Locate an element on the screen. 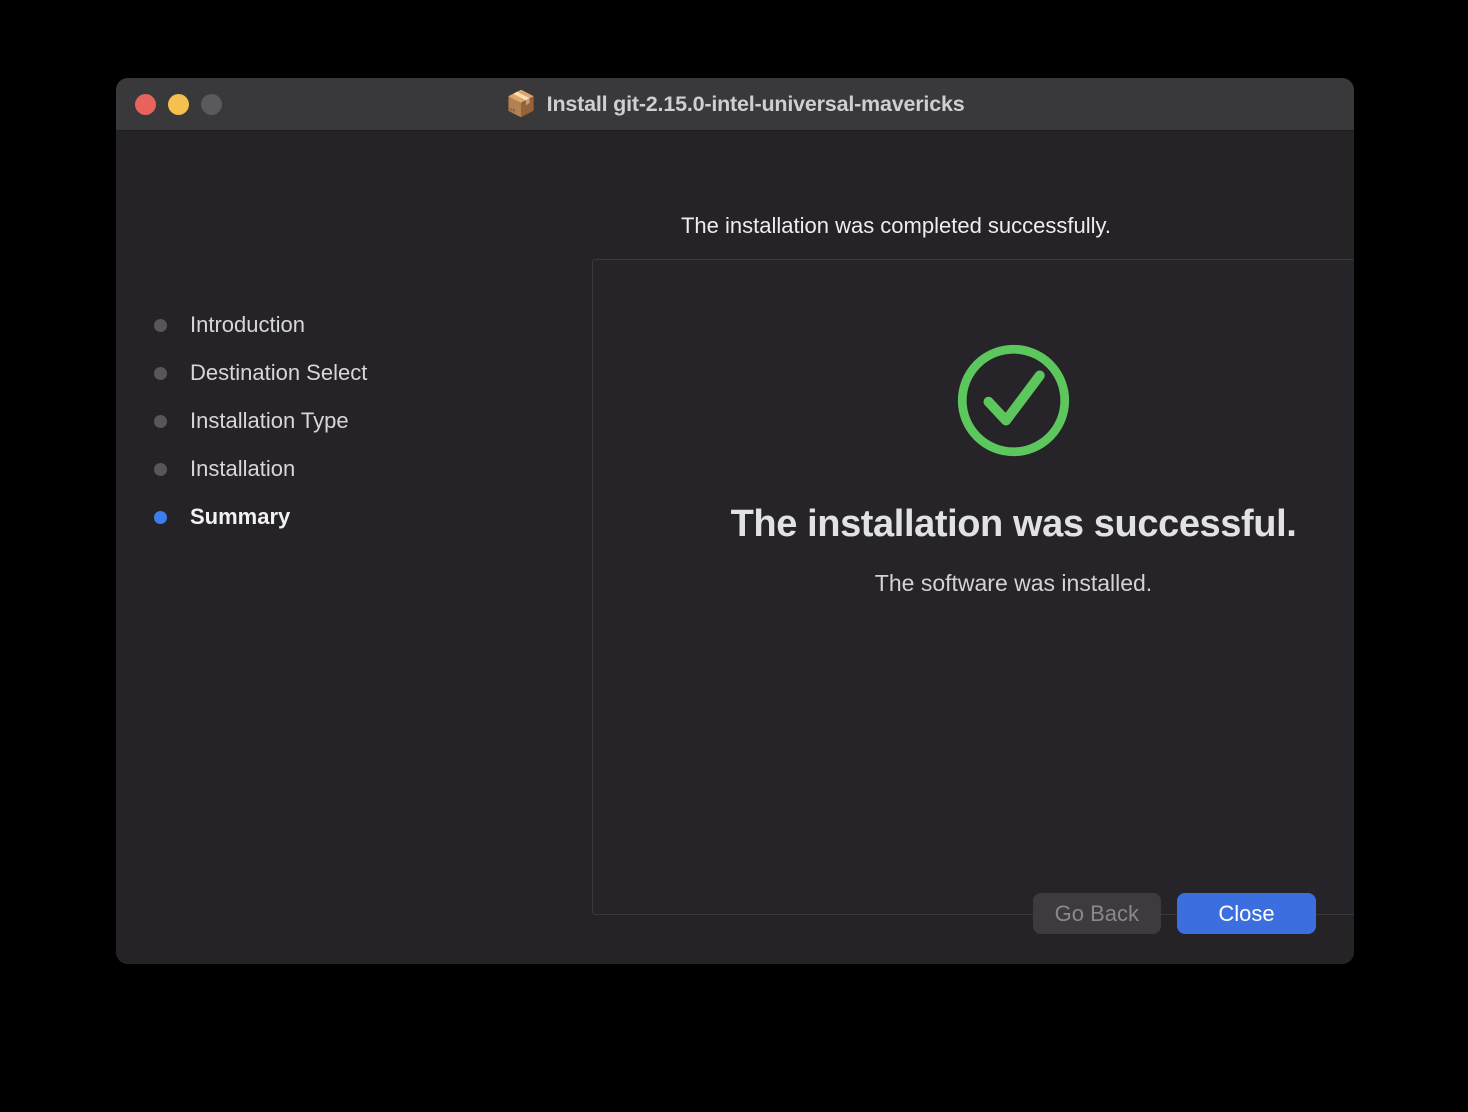 This screenshot has height=1112, width=1468. sidebar-item-label: Installation Type is located at coordinates (269, 420).